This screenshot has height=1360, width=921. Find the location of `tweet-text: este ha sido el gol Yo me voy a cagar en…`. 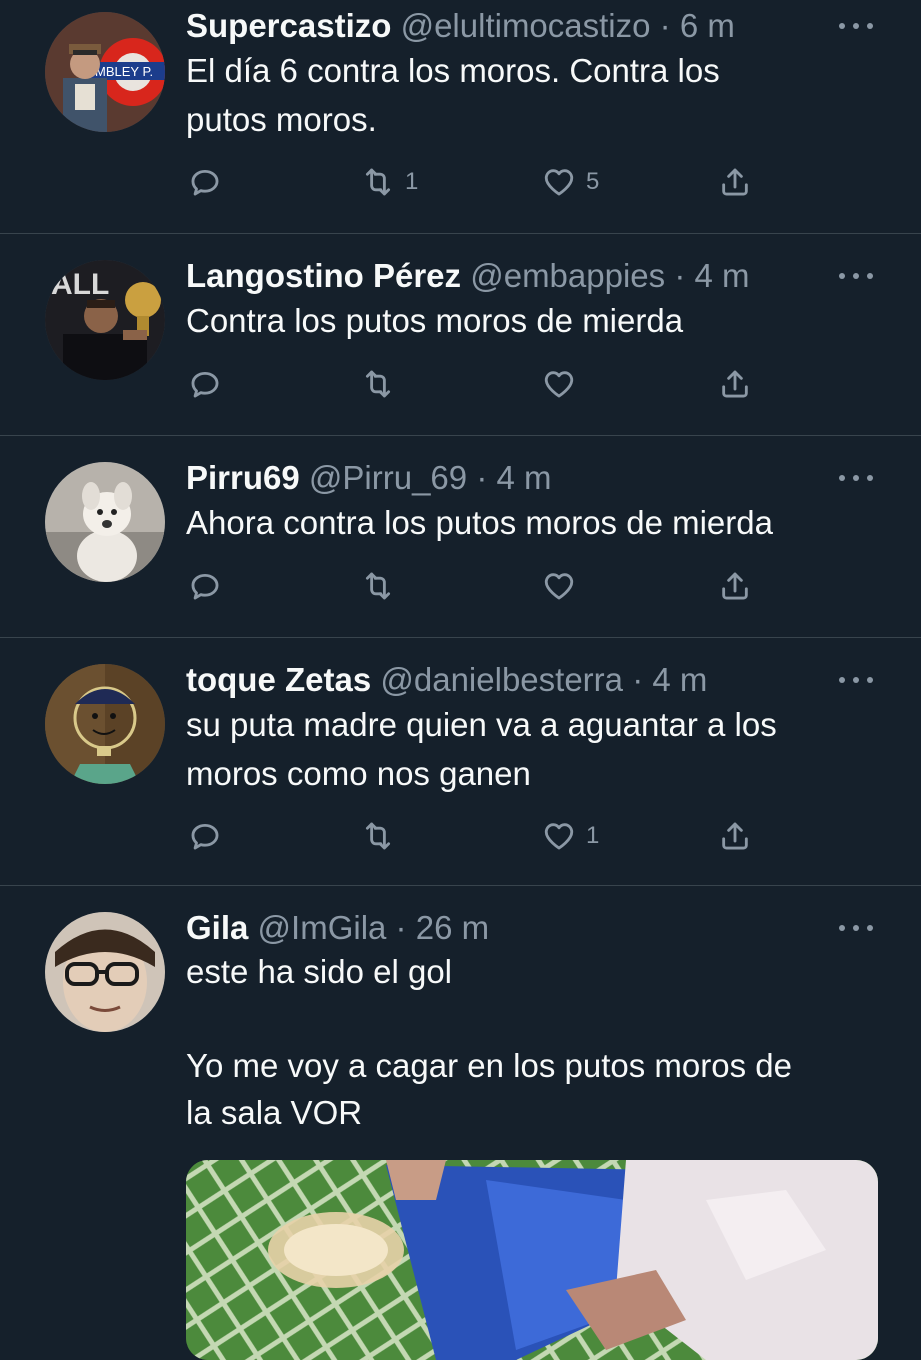

tweet-text: este ha sido el gol Yo me voy a cagar en… is located at coordinates (532, 1042).